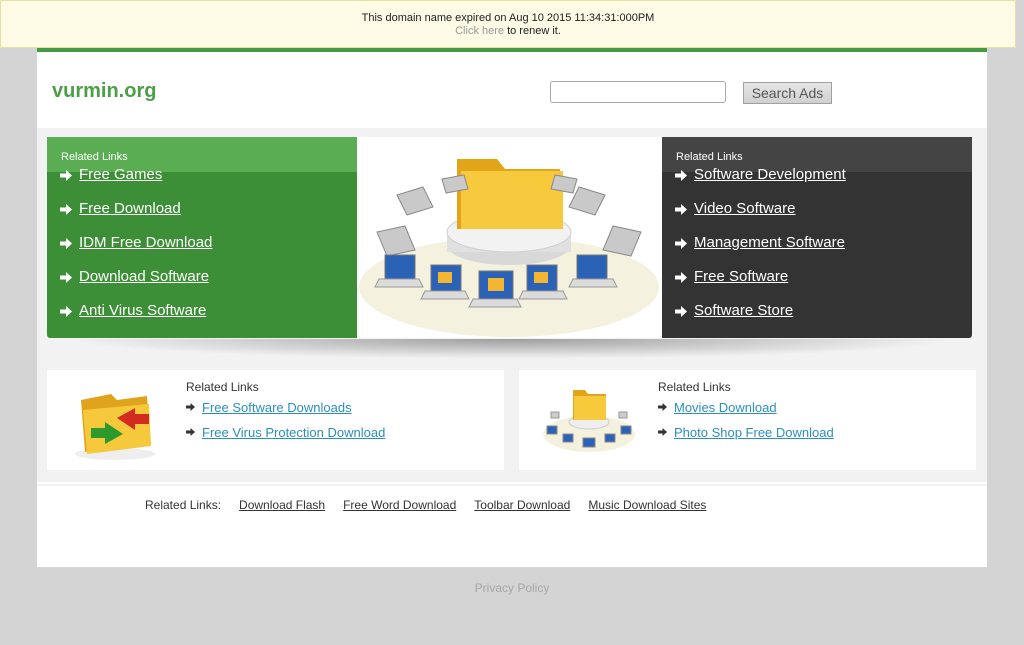 This screenshot has width=1024, height=645. I want to click on panel-link-item: Download Software, so click(202, 285).